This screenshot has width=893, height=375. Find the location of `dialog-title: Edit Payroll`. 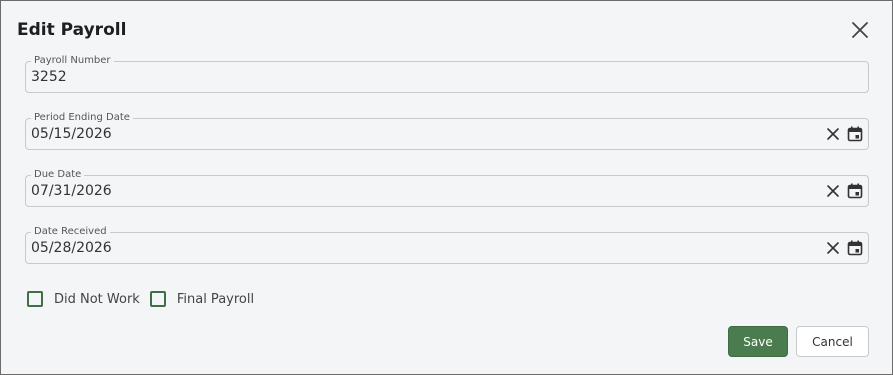

dialog-title: Edit Payroll is located at coordinates (72, 30).